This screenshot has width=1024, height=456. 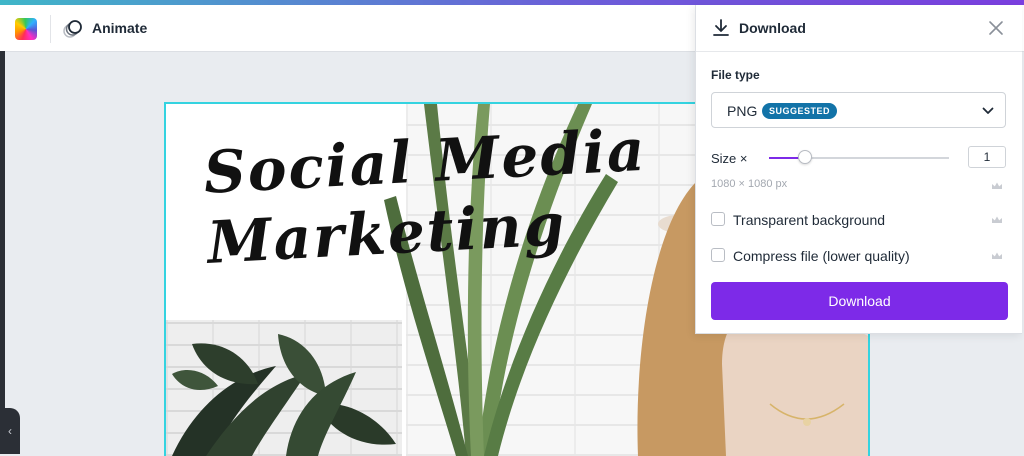 What do you see at coordinates (718, 255) in the screenshot?
I see `compress-file-checkbox` at bounding box center [718, 255].